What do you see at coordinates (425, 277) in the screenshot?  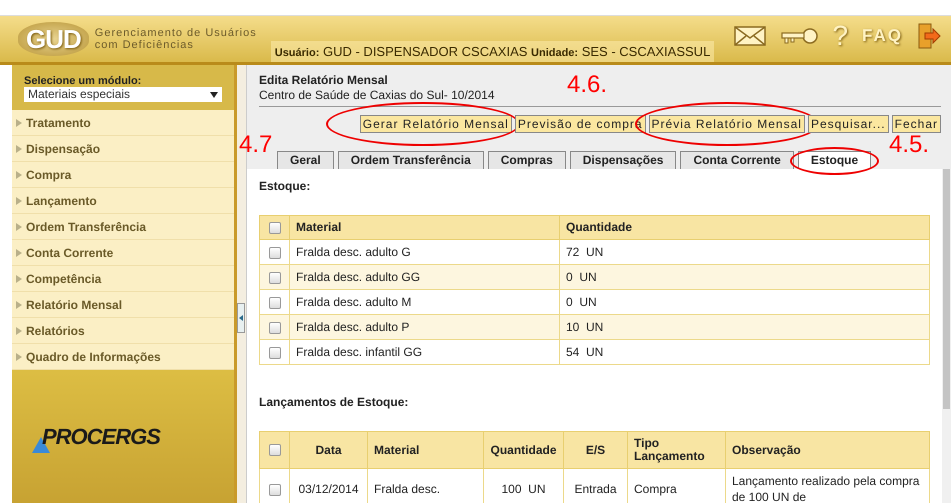 I see `table-cell: Fralda desc. adulto GG` at bounding box center [425, 277].